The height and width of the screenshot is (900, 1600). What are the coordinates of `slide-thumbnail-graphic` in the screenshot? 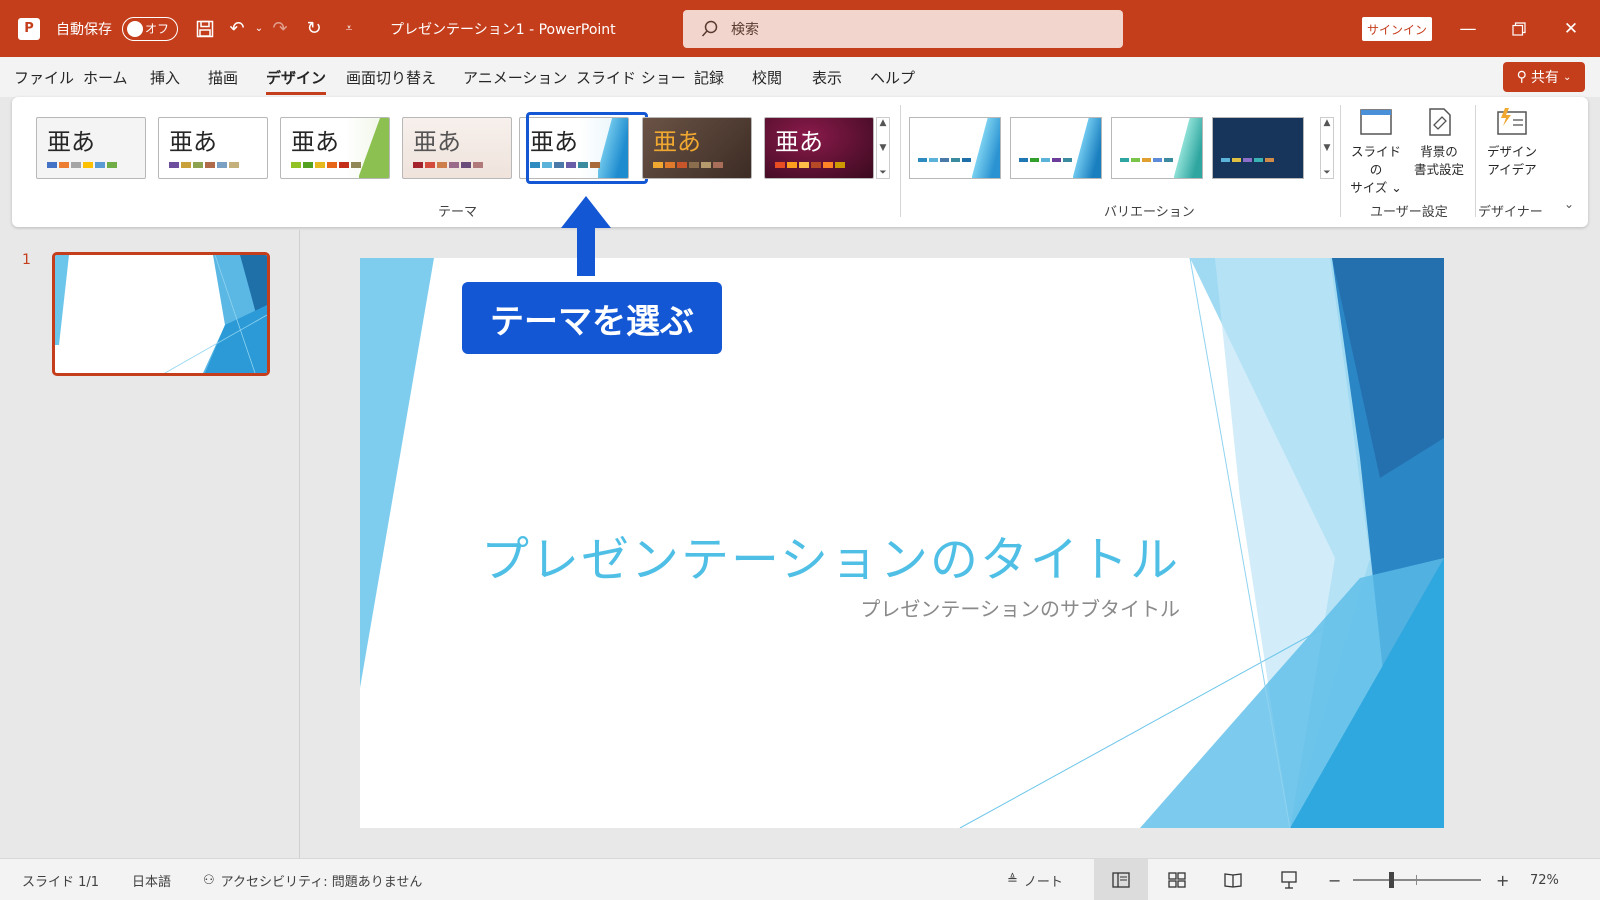 It's located at (161, 314).